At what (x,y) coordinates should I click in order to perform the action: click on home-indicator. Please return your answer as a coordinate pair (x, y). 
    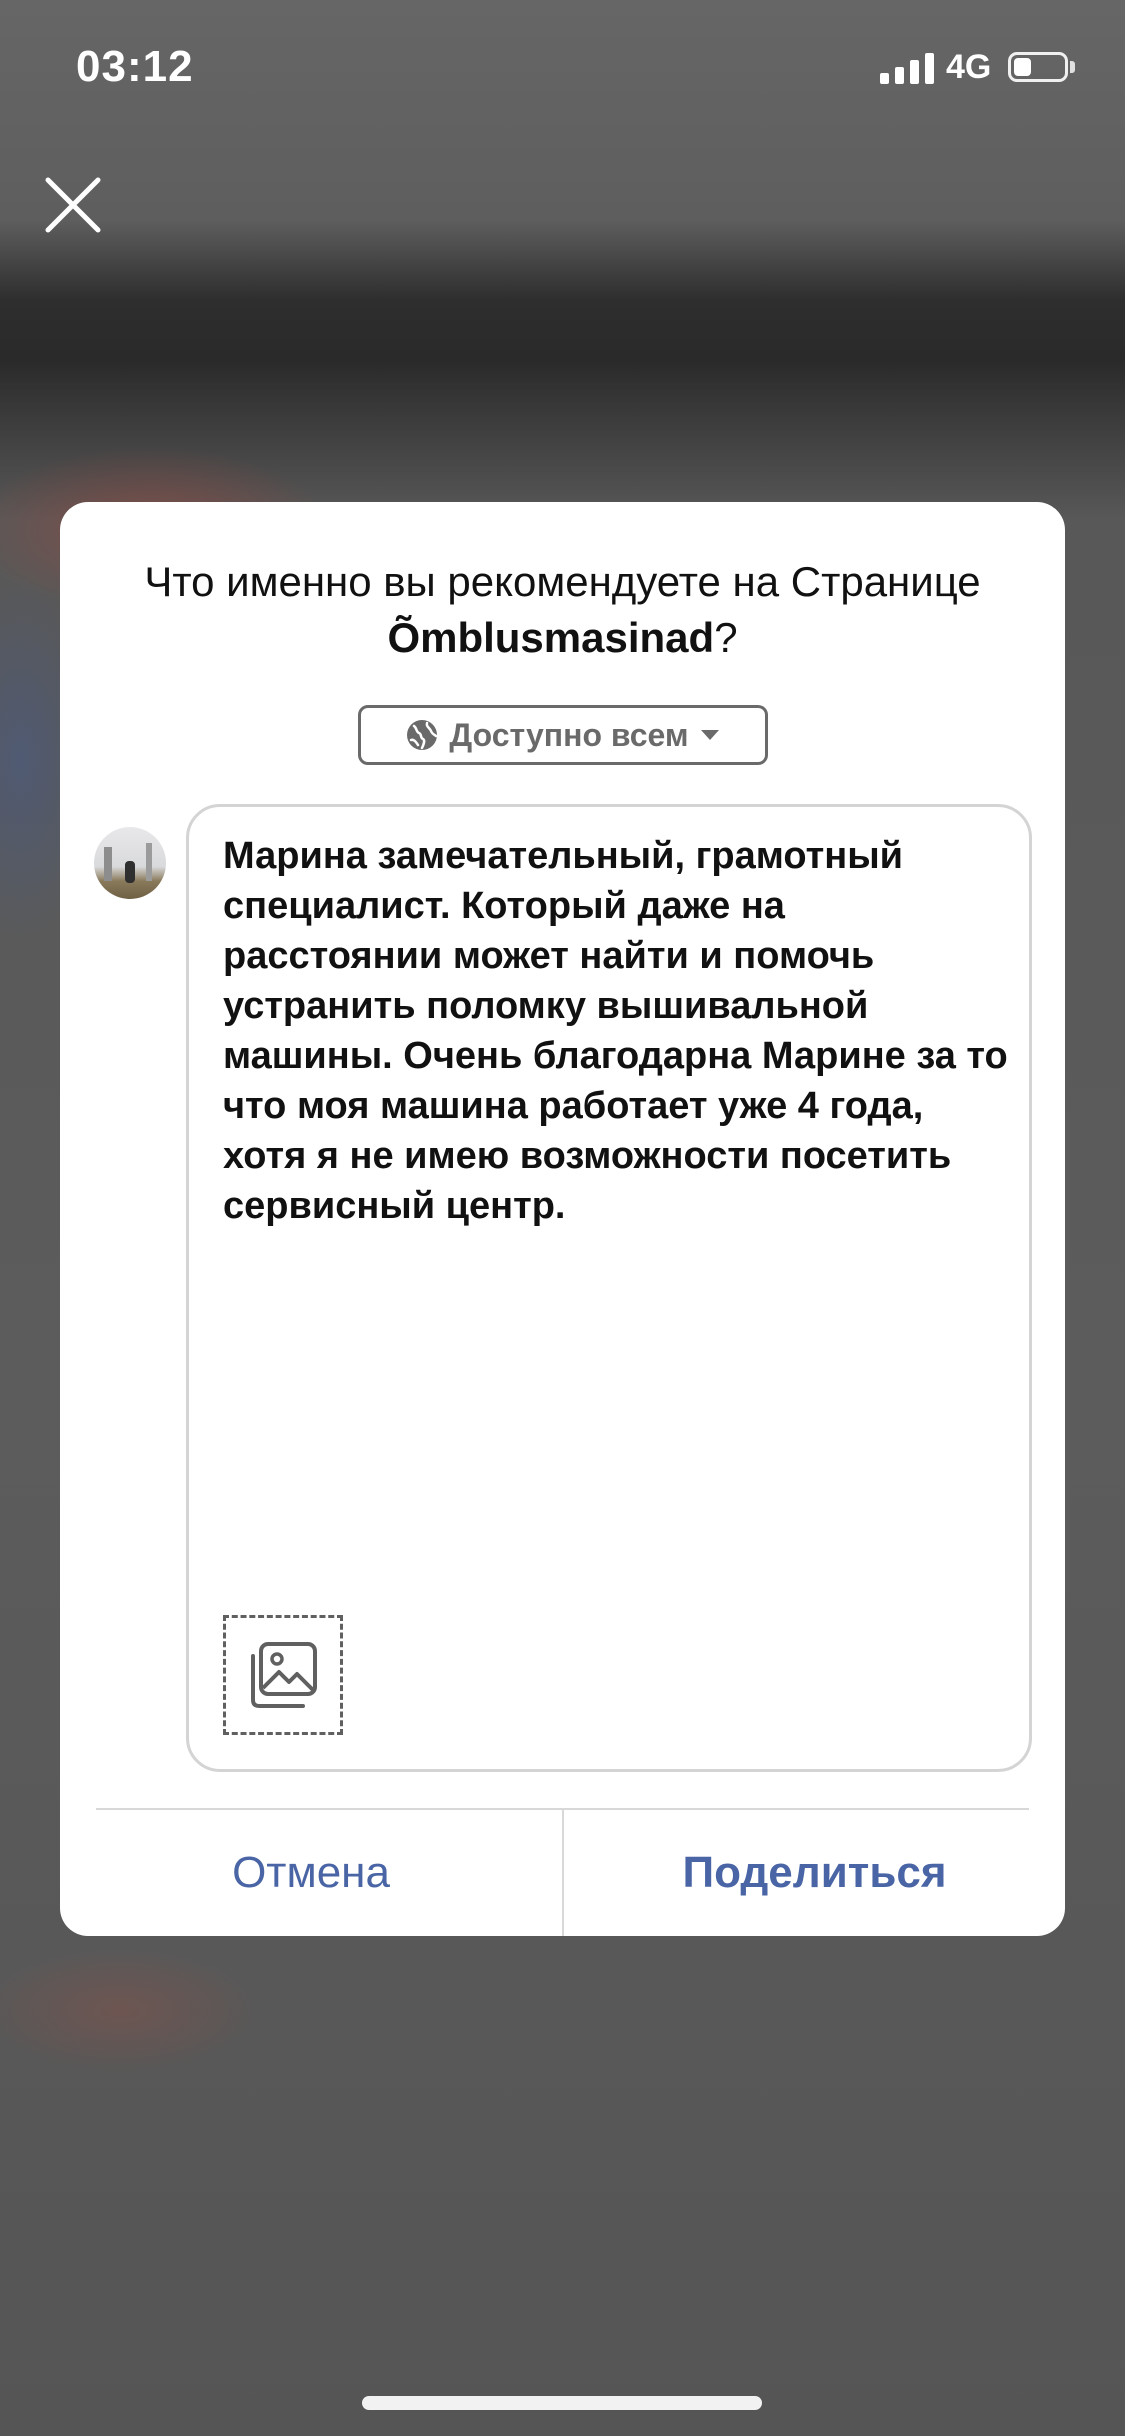
    Looking at the image, I should click on (562, 2403).